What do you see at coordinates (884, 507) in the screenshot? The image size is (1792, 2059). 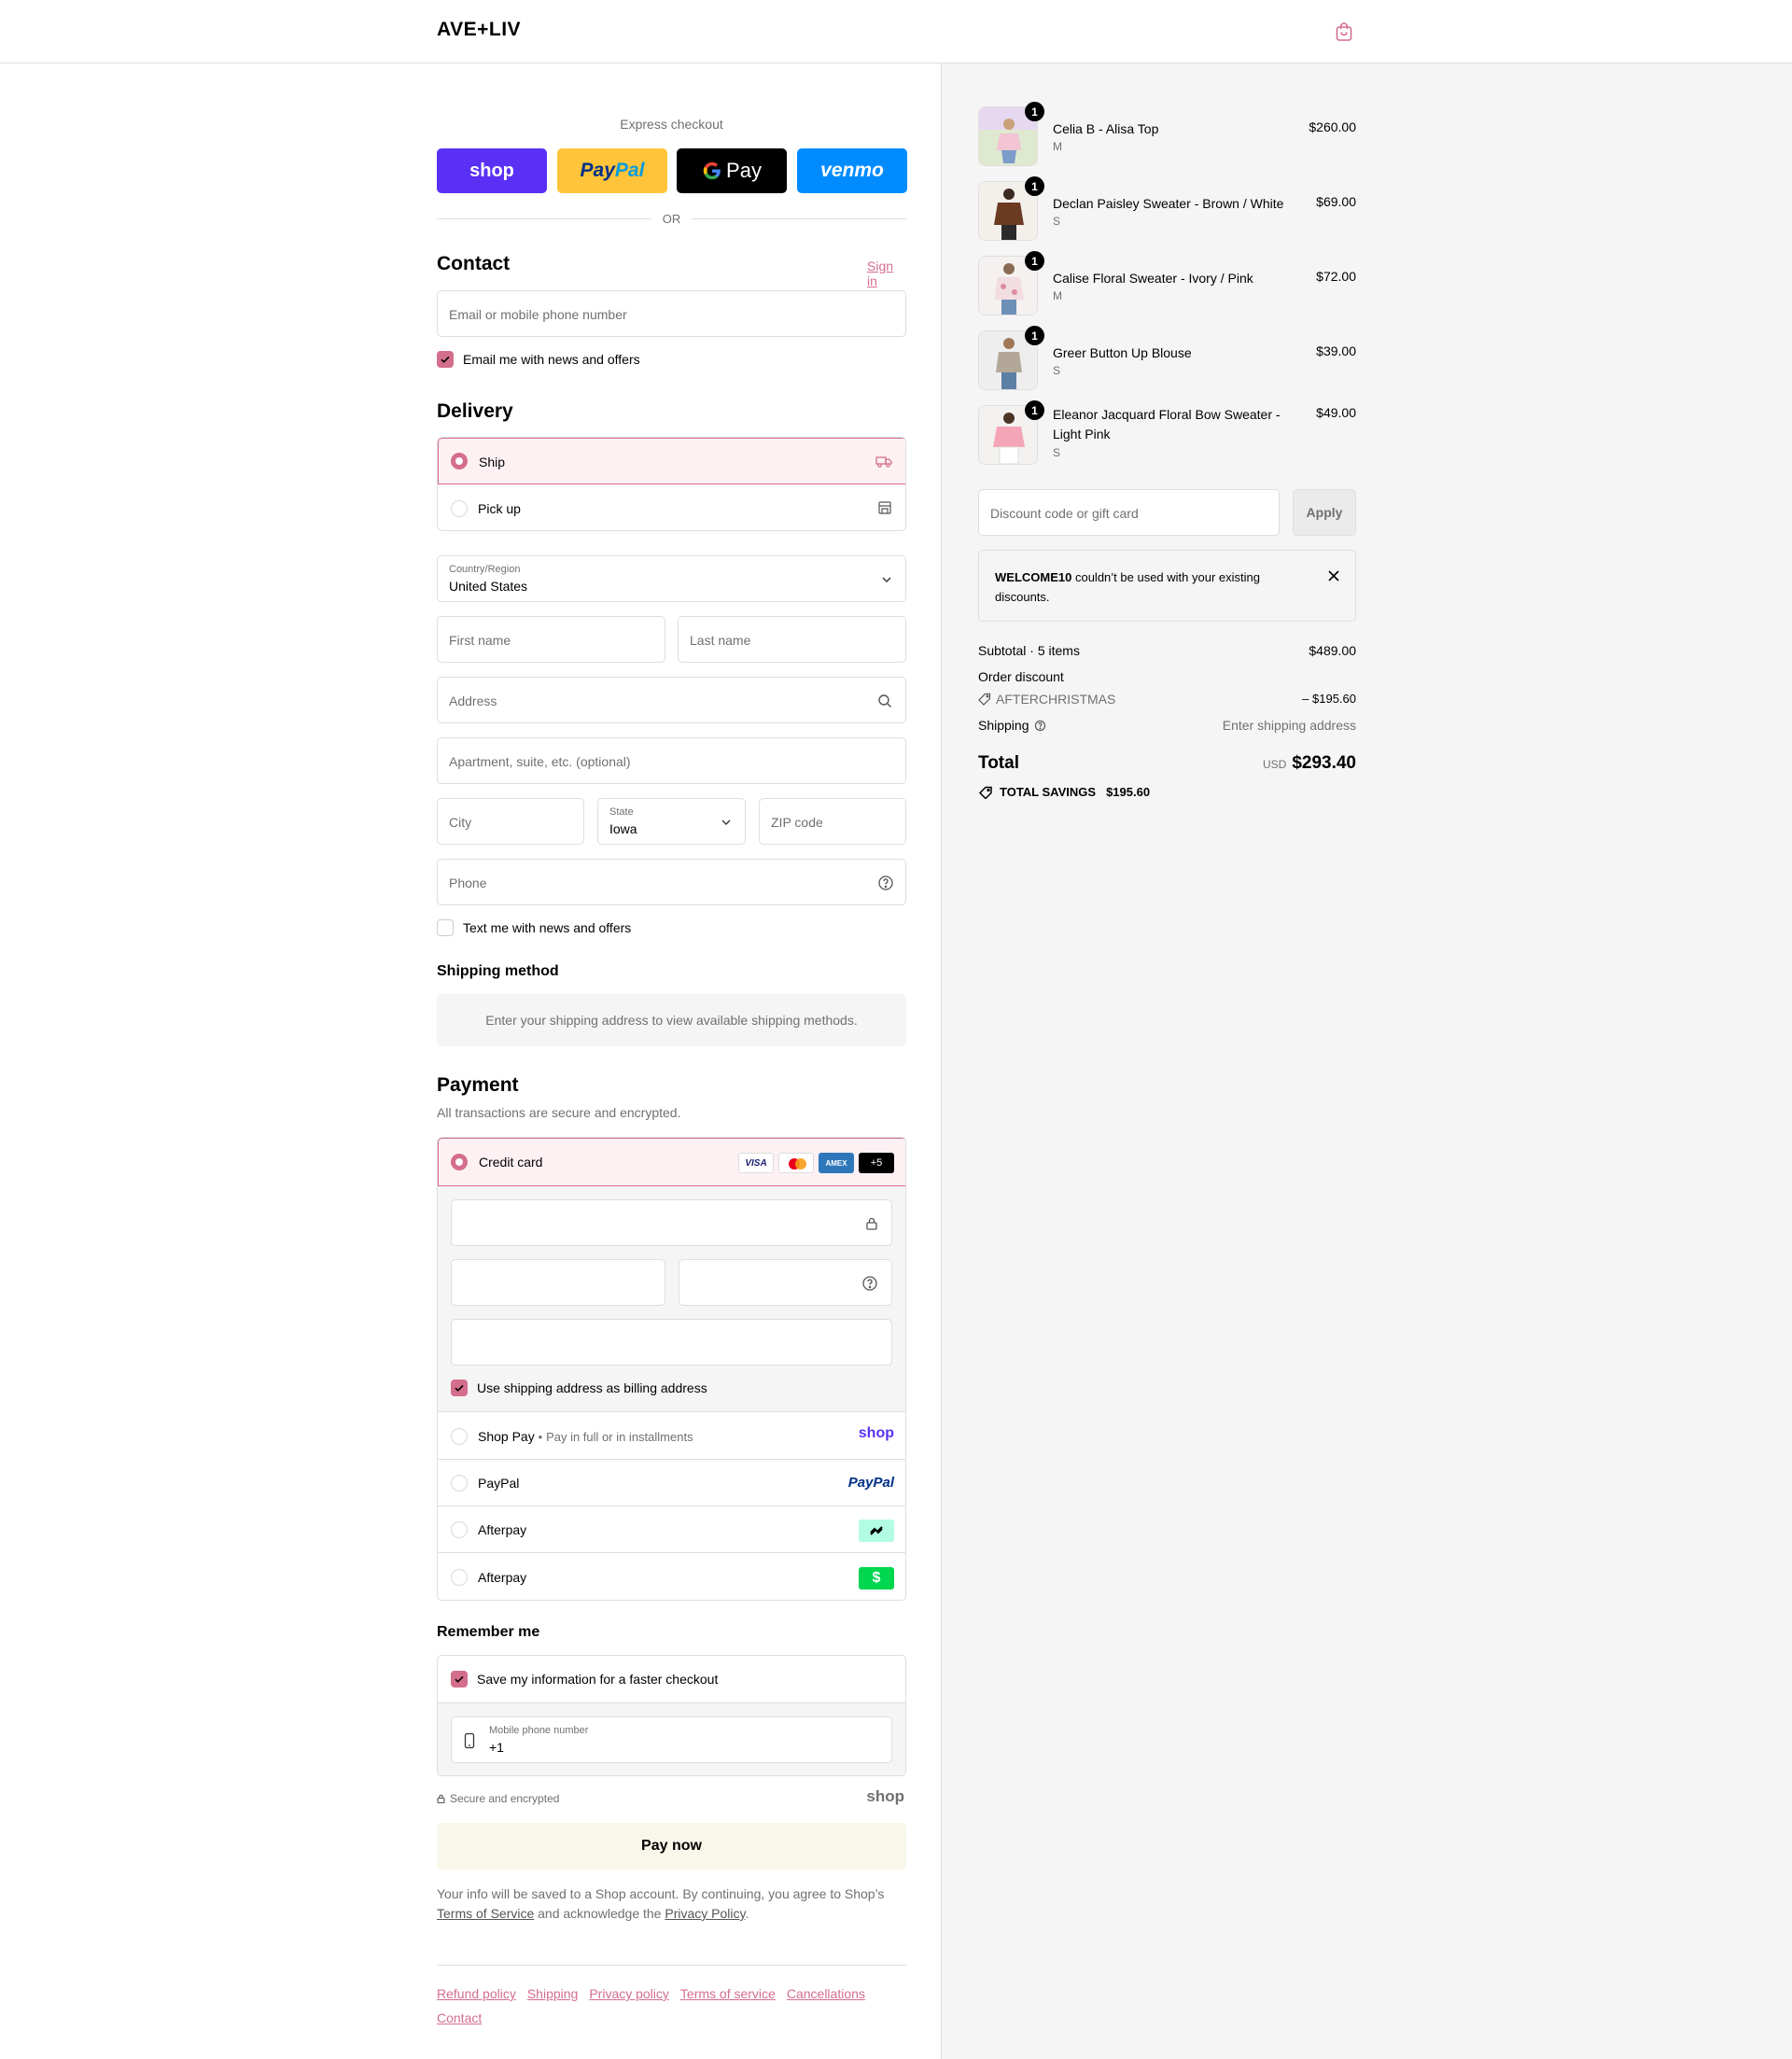 I see `store-icon` at bounding box center [884, 507].